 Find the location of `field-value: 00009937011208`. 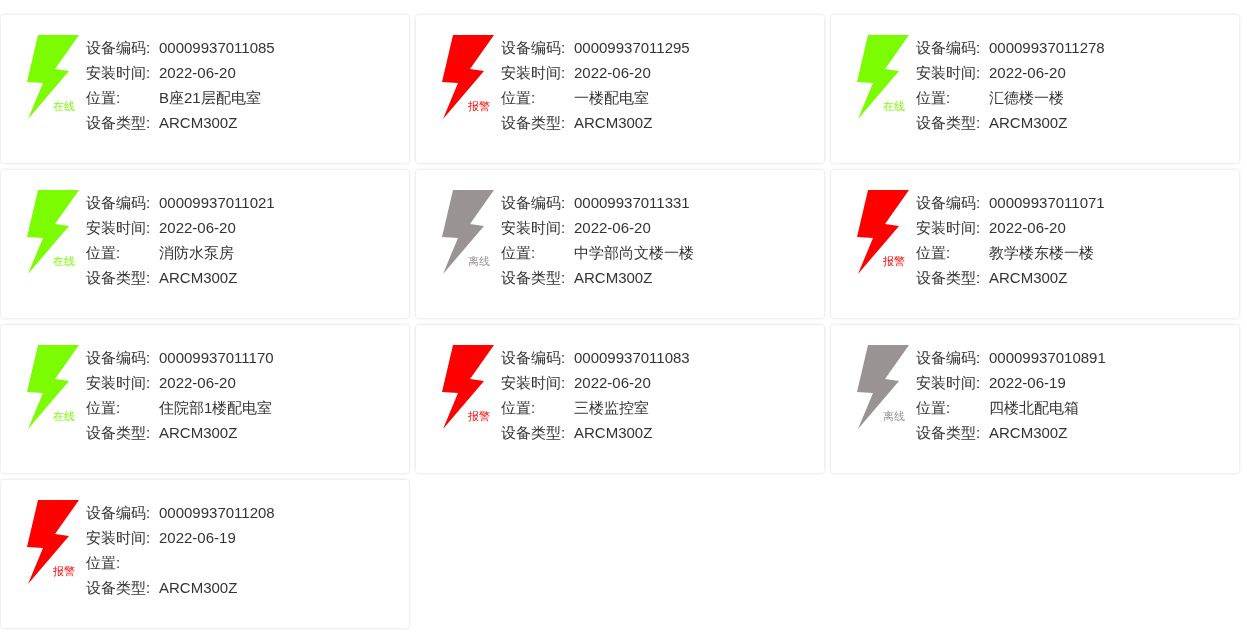

field-value: 00009937011208 is located at coordinates (217, 513).